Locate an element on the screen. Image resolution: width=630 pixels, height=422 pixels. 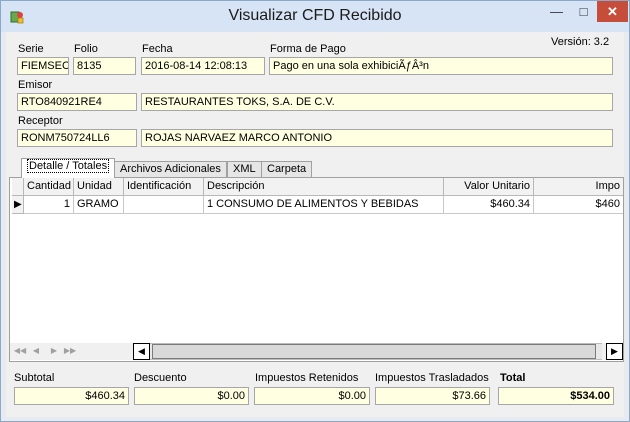
column-header-identificacion: Identificación is located at coordinates (164, 187).